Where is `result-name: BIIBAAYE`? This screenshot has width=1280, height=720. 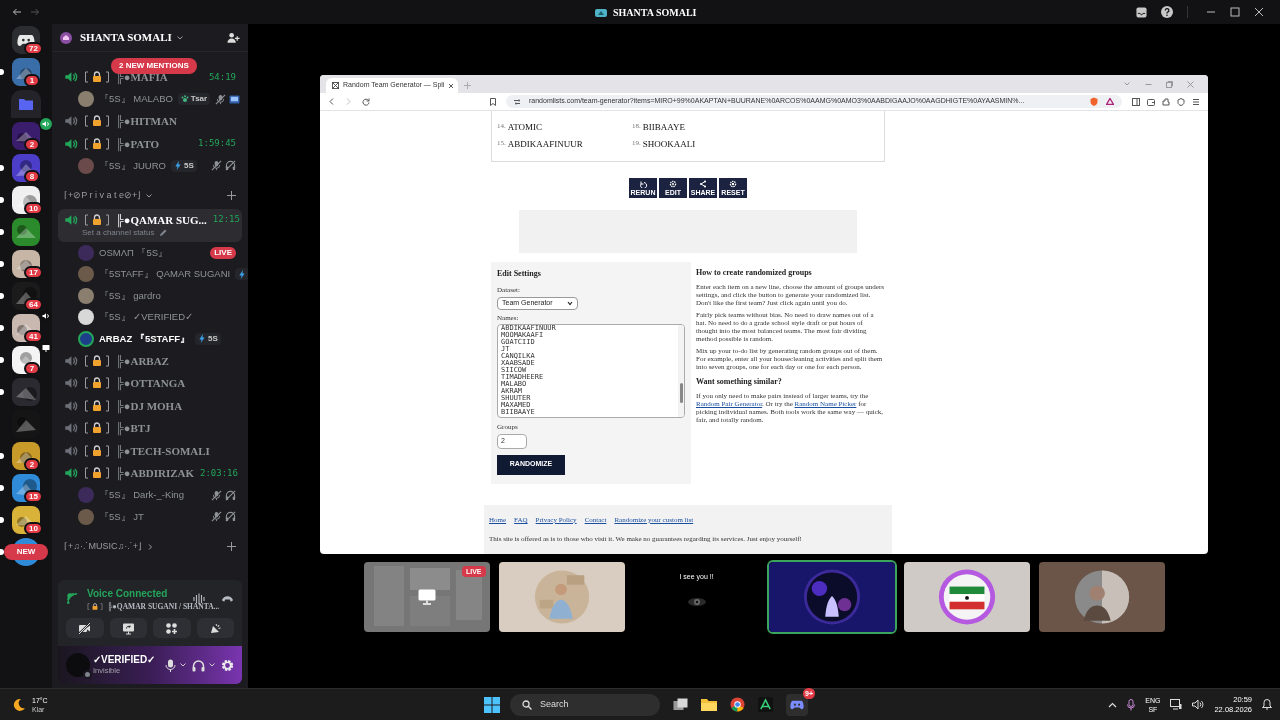 result-name: BIIBAAYE is located at coordinates (663, 127).